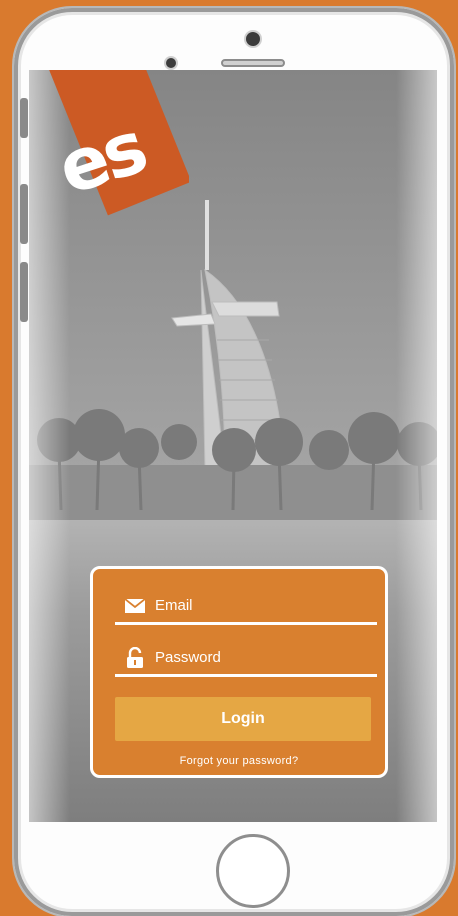 This screenshot has width=458, height=916. Describe the element at coordinates (253, 39) in the screenshot. I see `front-camera-icon` at that location.